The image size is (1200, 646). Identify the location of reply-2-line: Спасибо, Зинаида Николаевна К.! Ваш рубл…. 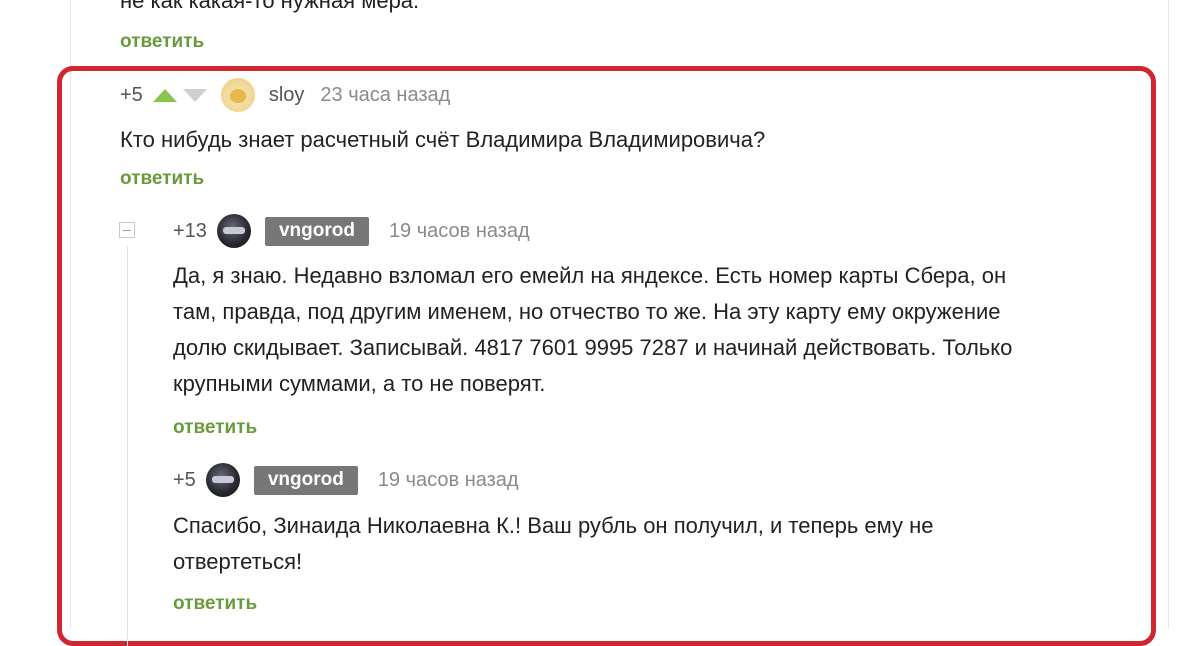
(553, 525).